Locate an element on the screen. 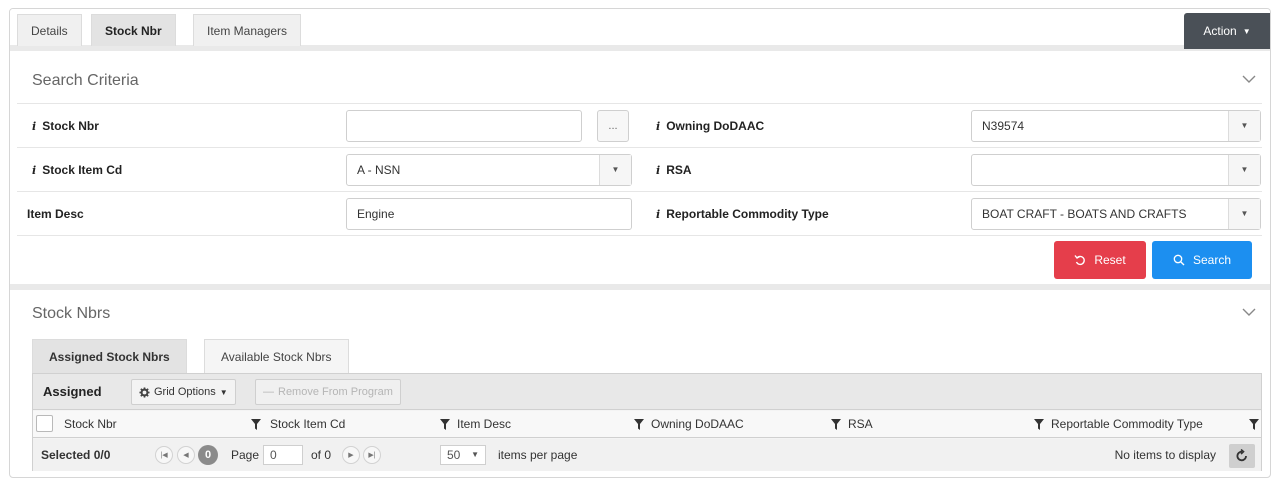 The image size is (1277, 483). tab-stock-nbr: Stock Nbr is located at coordinates (133, 30).